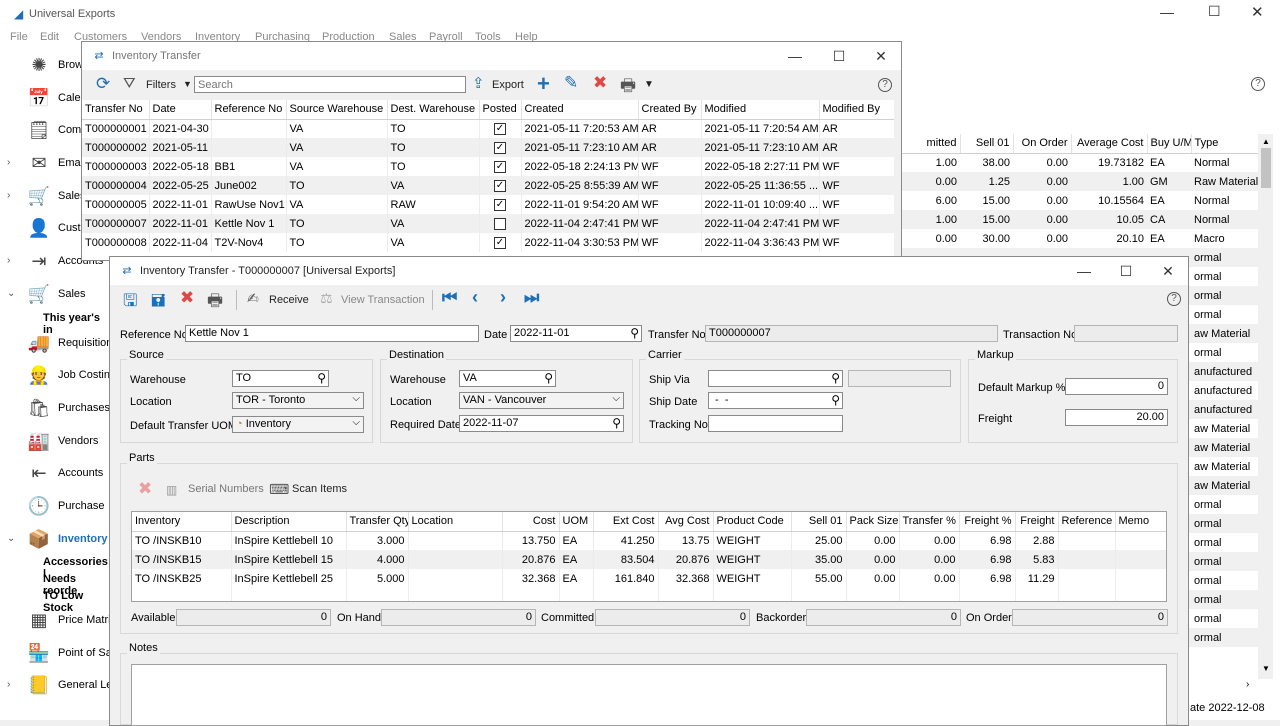 The height and width of the screenshot is (726, 1280). Describe the element at coordinates (987, 578) in the screenshot. I see `parts-cell: 6.98` at that location.